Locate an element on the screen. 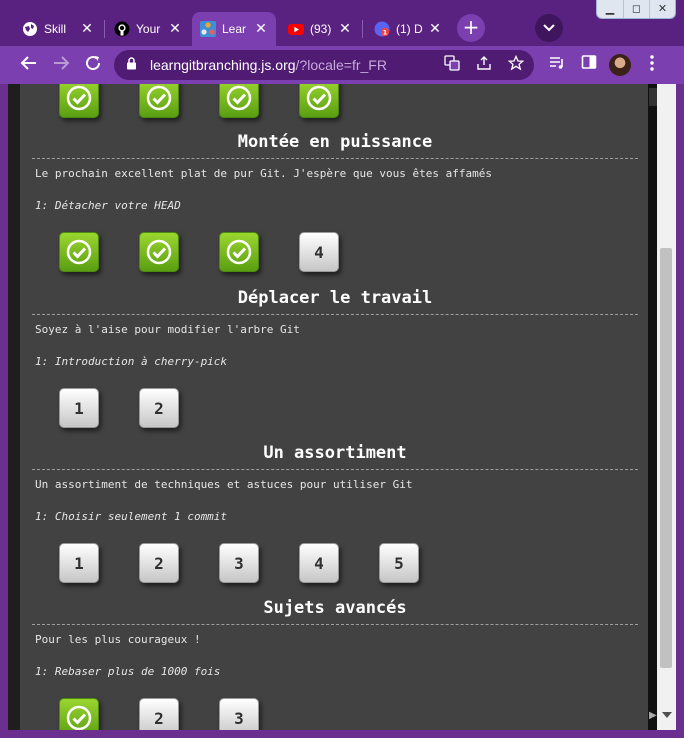 Image resolution: width=684 pixels, height=738 pixels. page-left-edge is located at coordinates (14, 407).